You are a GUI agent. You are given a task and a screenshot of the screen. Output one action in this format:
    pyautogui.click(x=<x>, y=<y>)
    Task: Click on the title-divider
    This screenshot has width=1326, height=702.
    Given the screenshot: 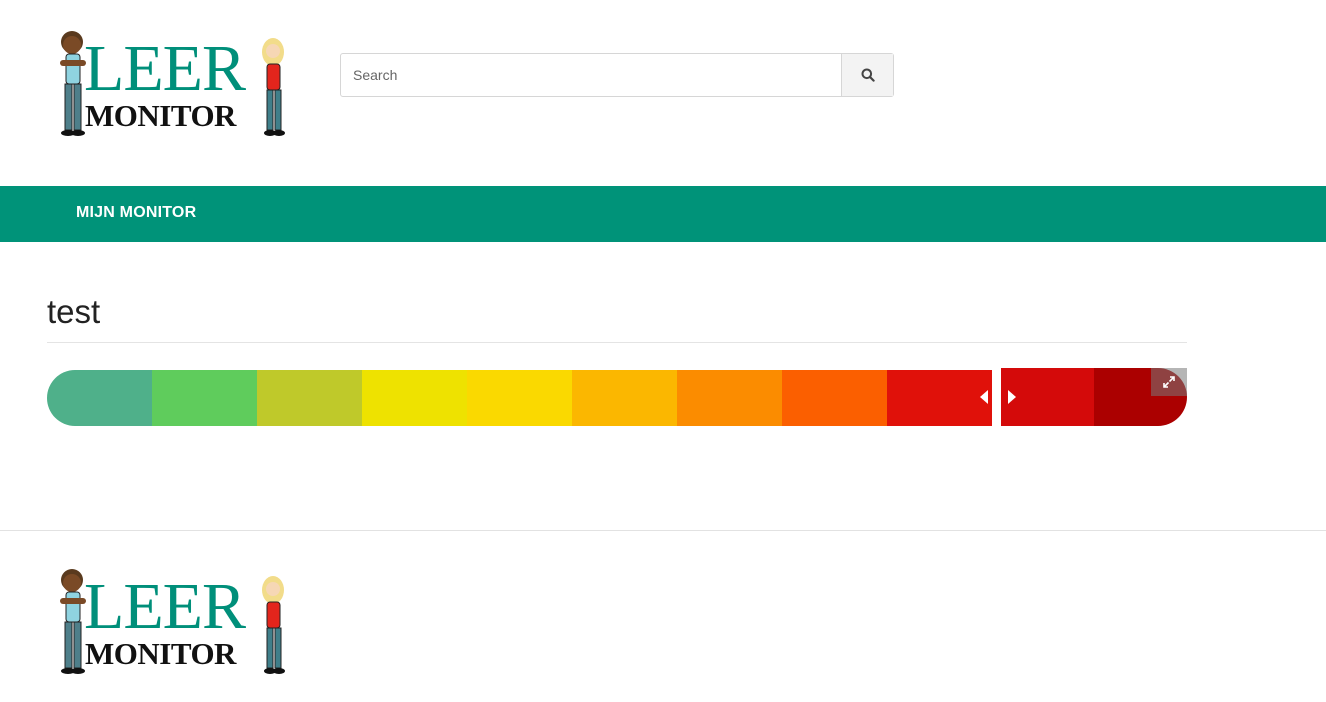 What is the action you would take?
    pyautogui.click(x=617, y=342)
    